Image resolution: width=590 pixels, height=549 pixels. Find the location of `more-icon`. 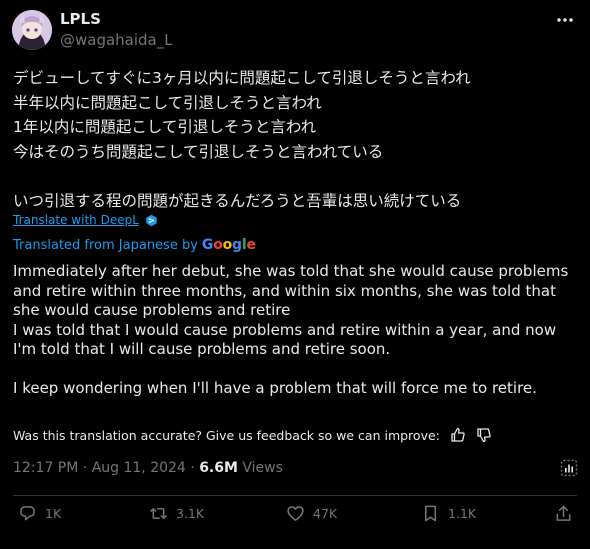

more-icon is located at coordinates (565, 20).